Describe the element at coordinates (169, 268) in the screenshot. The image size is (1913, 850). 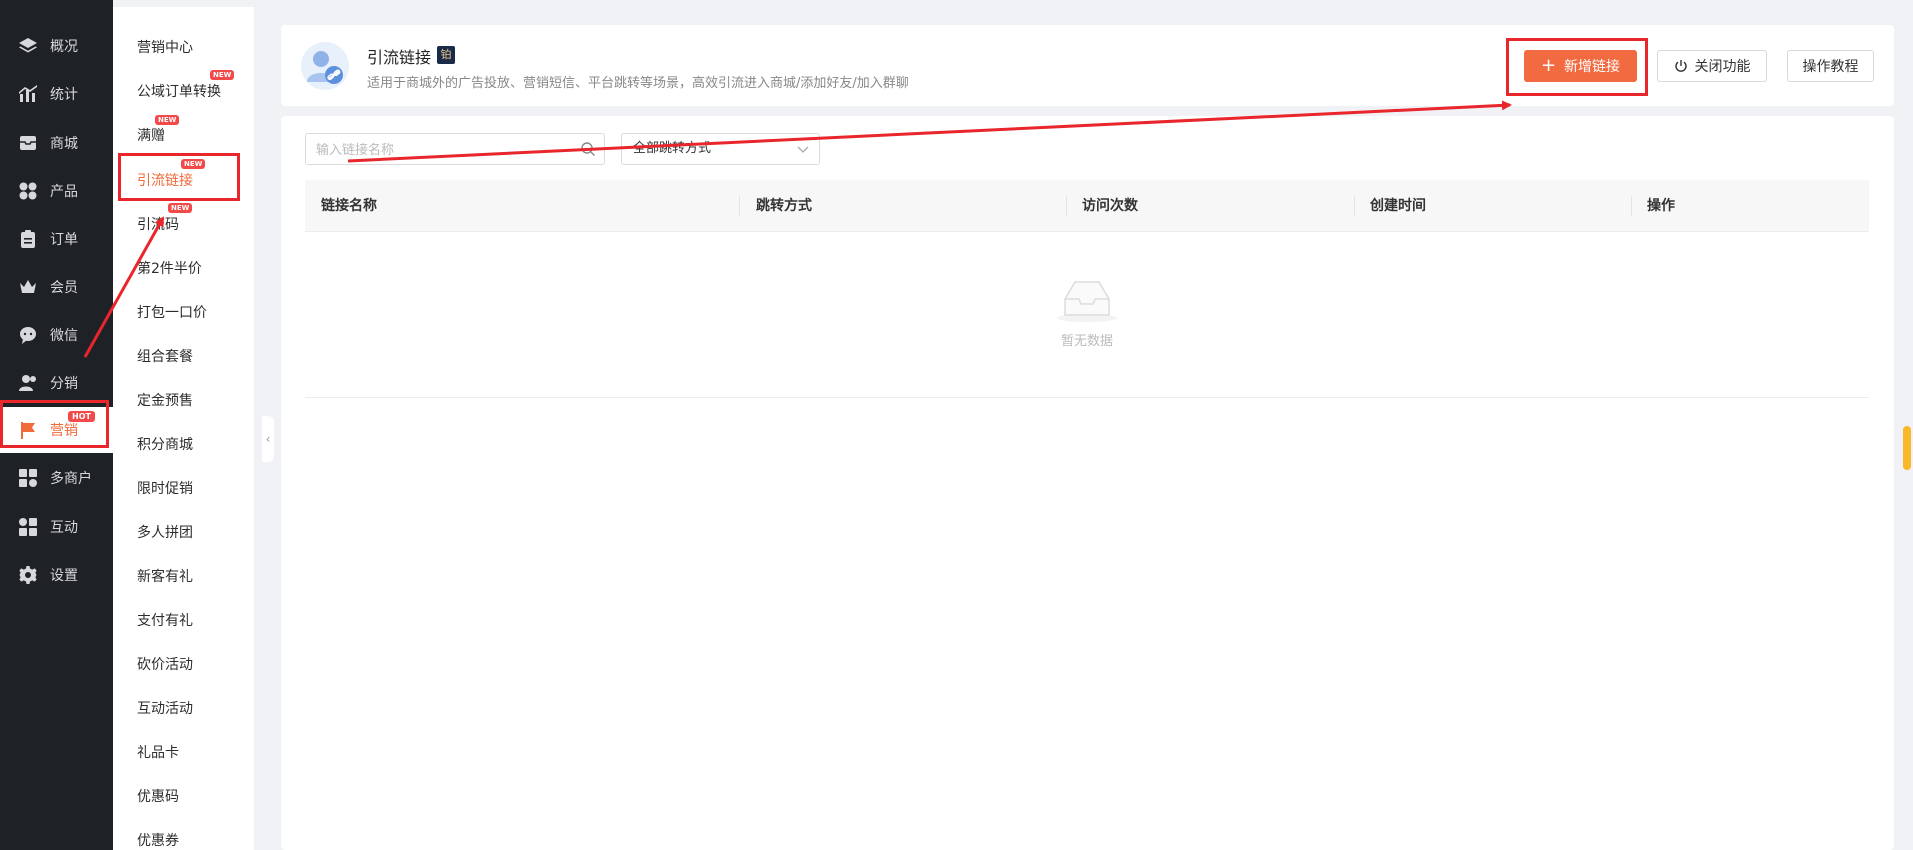
I see `subnav-item-second-half: 第2件半价` at that location.